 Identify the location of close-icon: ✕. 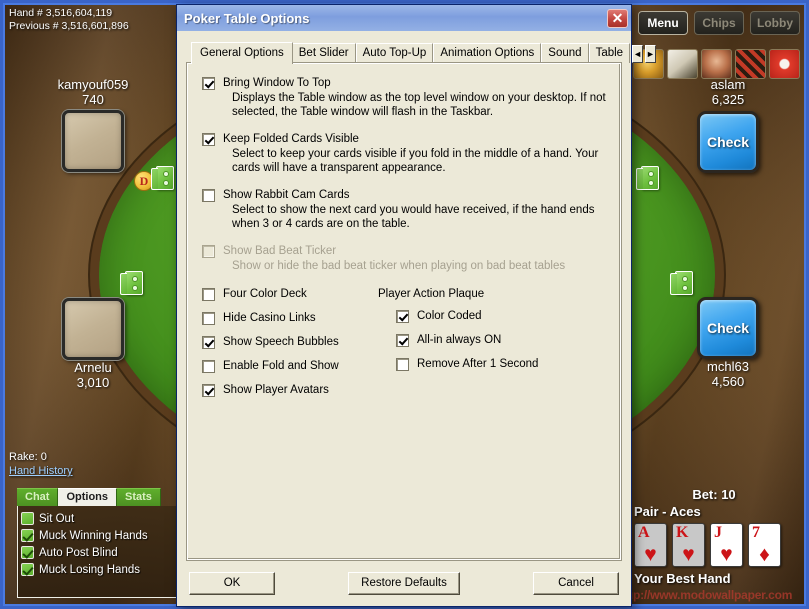
(617, 18).